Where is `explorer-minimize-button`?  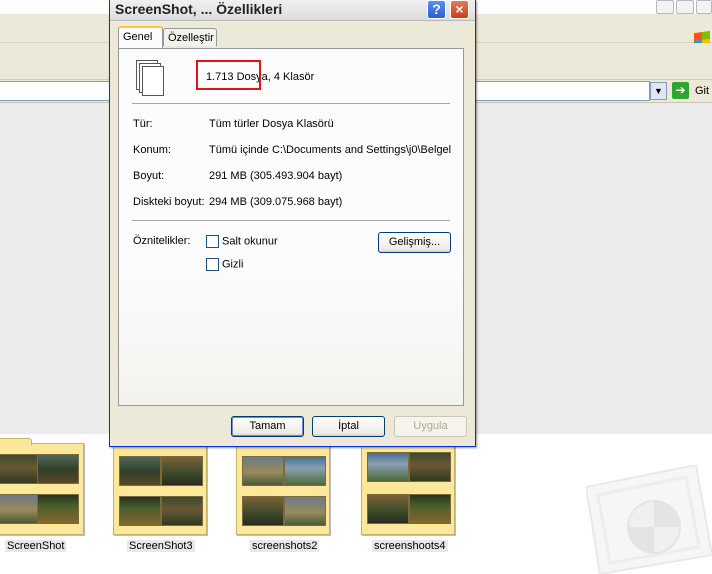
explorer-minimize-button is located at coordinates (665, 7).